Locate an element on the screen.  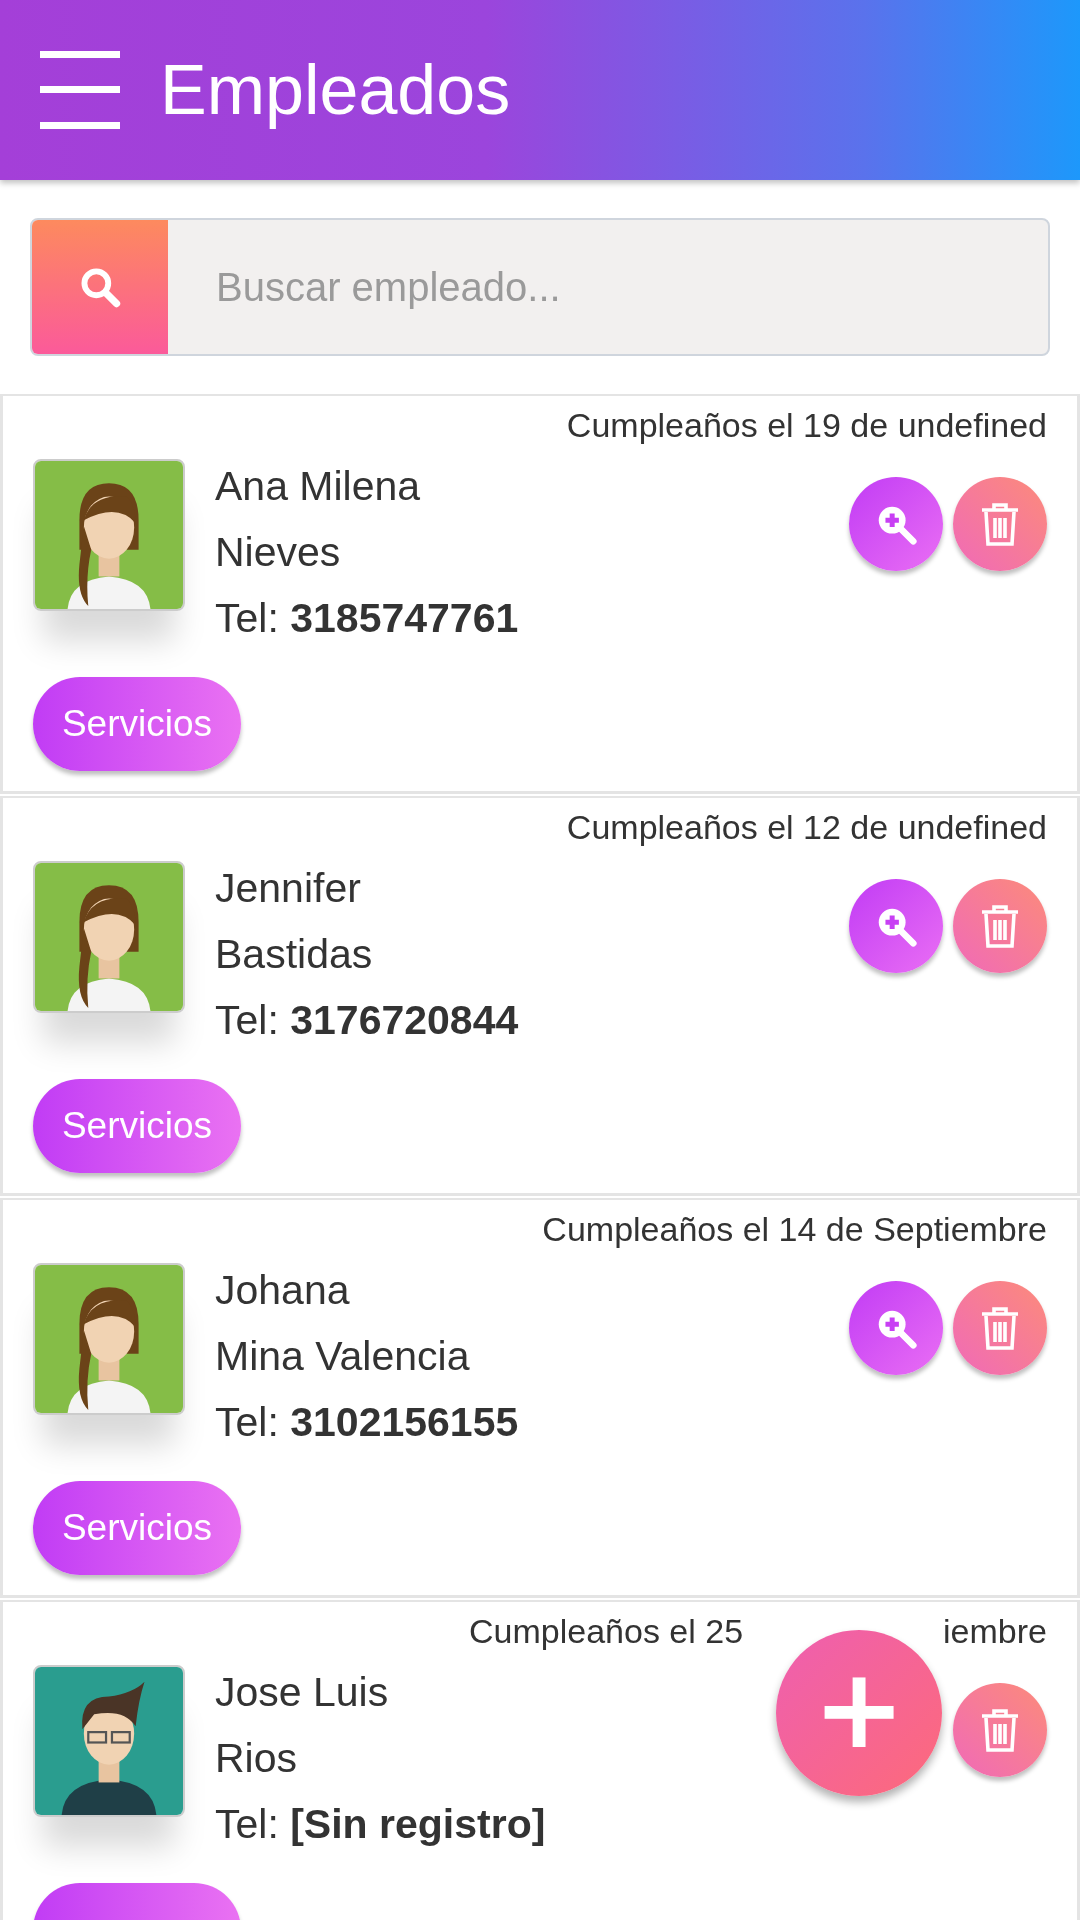
menu-icon is located at coordinates (80, 90).